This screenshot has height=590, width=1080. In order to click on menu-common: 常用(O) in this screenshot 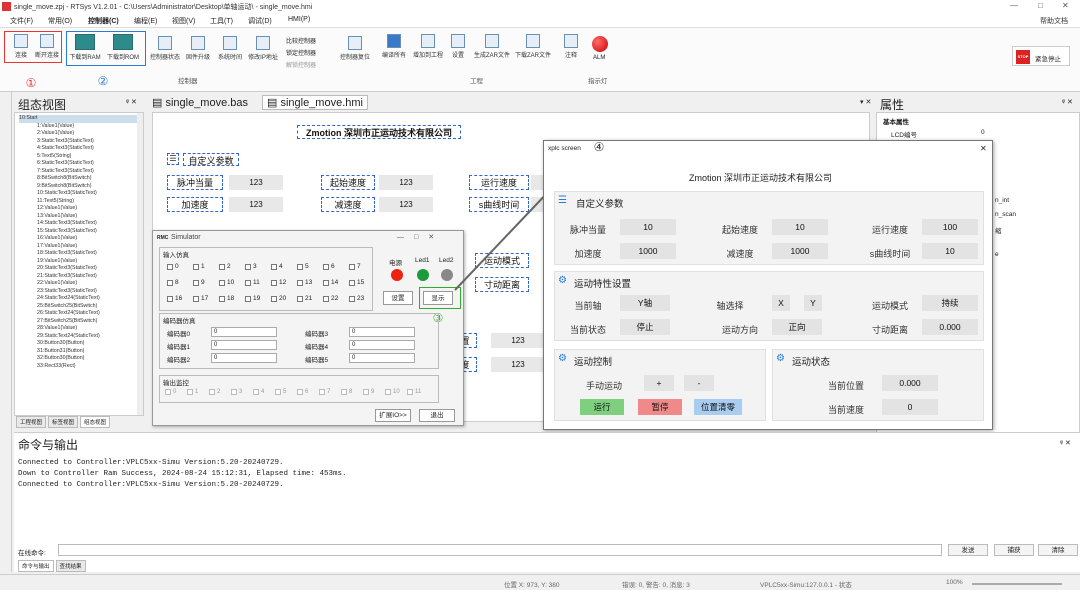, I will do `click(60, 21)`.